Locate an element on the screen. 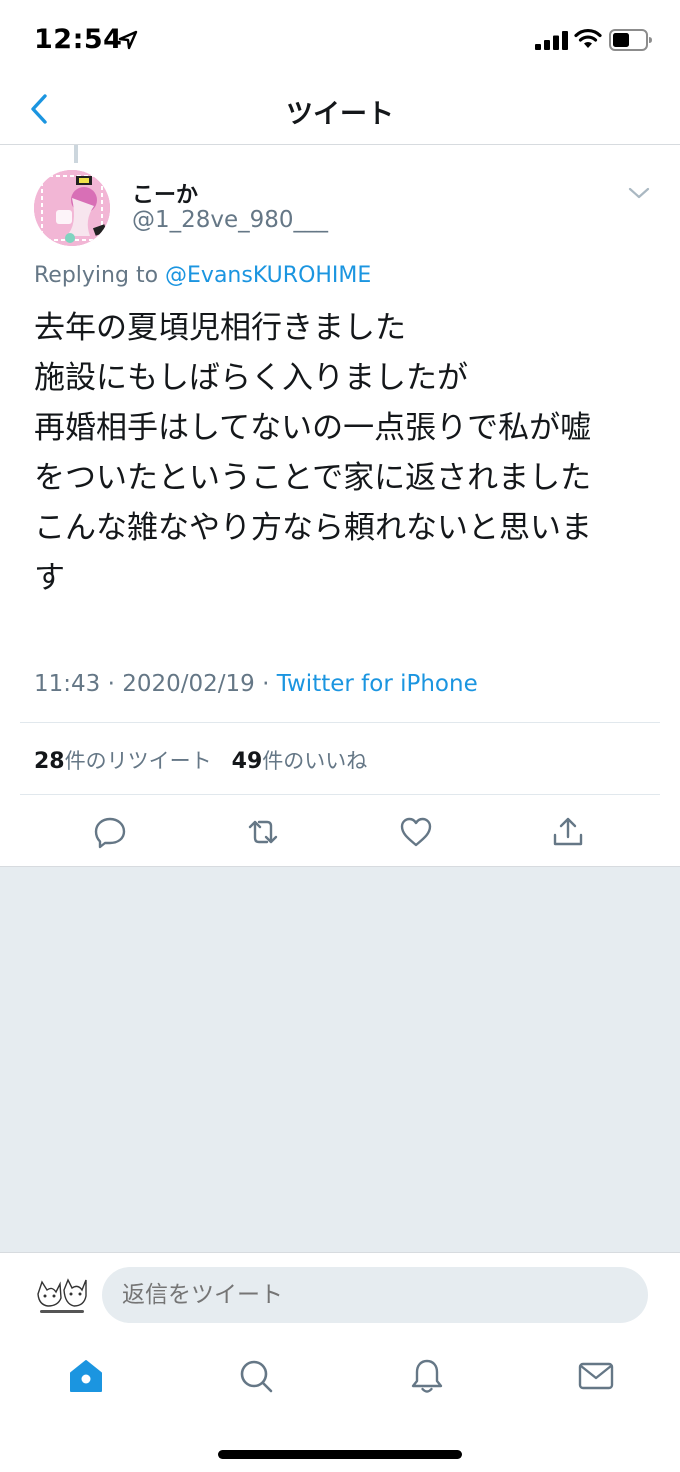 This screenshot has height=1472, width=680. chevron-left-icon is located at coordinates (39, 109).